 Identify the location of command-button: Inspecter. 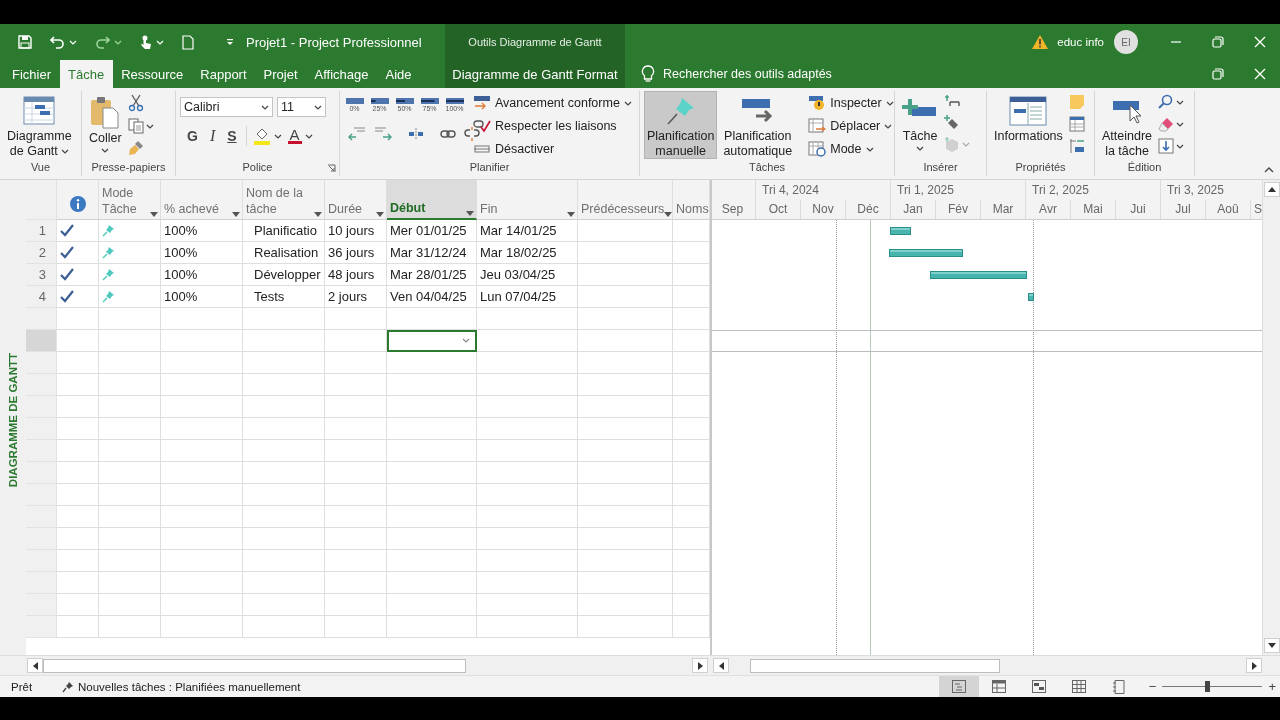
(851, 103).